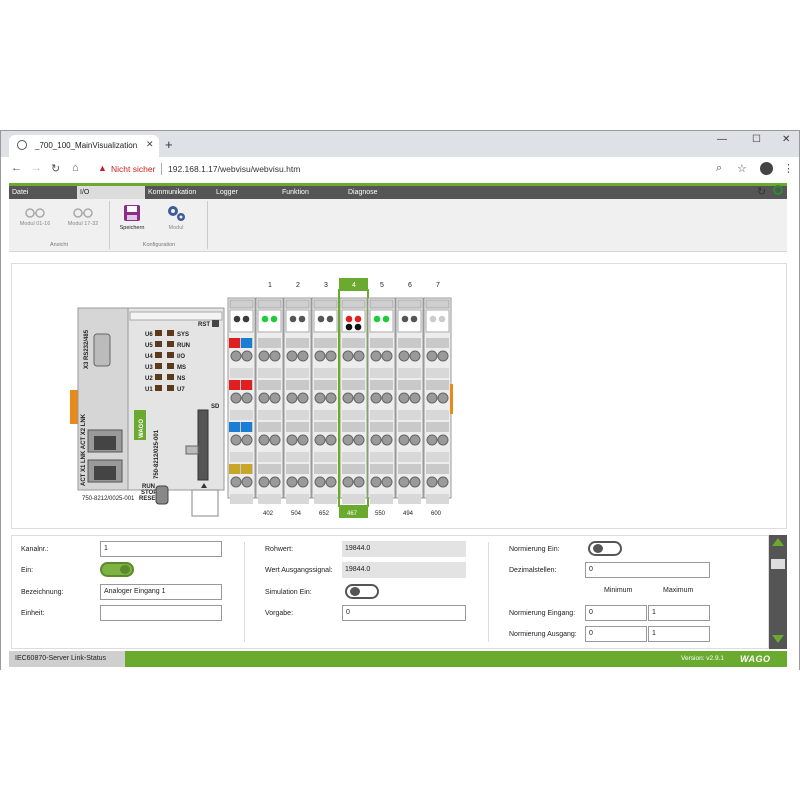  I want to click on kanalnr-input: 1, so click(161, 549).